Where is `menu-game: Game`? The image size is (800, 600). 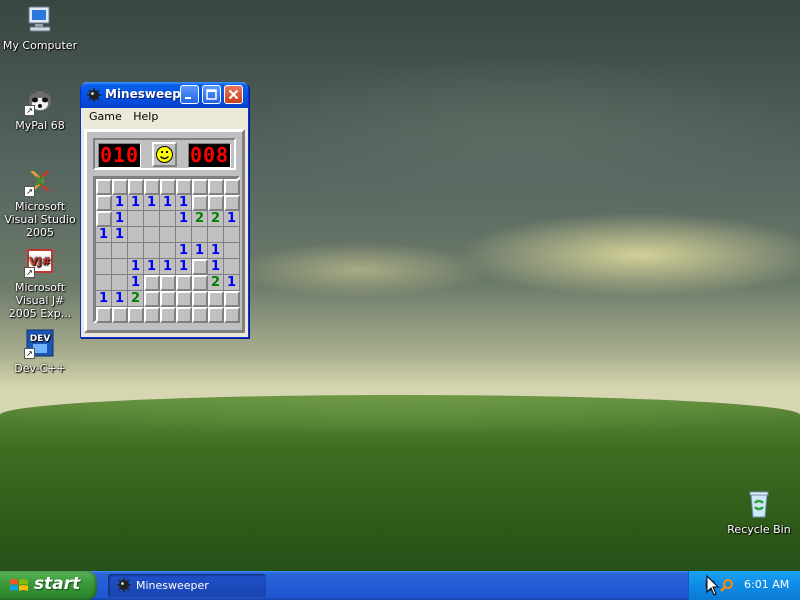
menu-game: Game is located at coordinates (105, 116).